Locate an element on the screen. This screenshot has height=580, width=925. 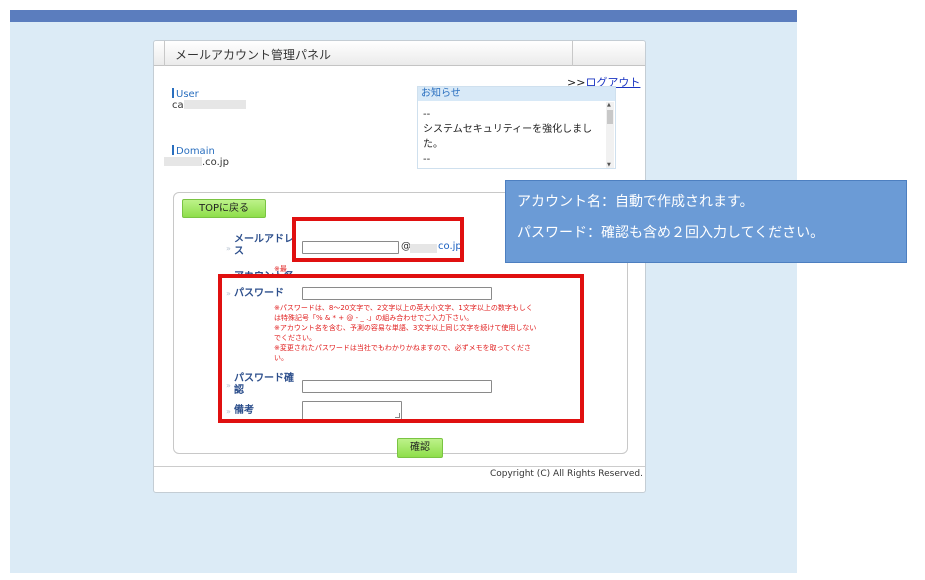
domain-marker-icon is located at coordinates (173, 150).